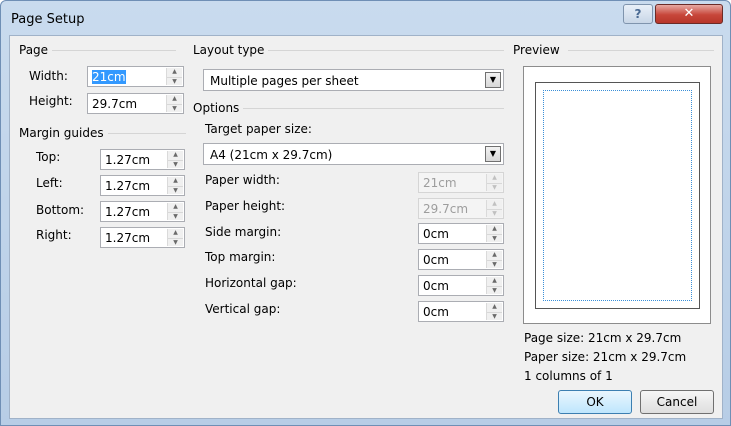  What do you see at coordinates (54, 235) in the screenshot?
I see `right-margin-label: Right:` at bounding box center [54, 235].